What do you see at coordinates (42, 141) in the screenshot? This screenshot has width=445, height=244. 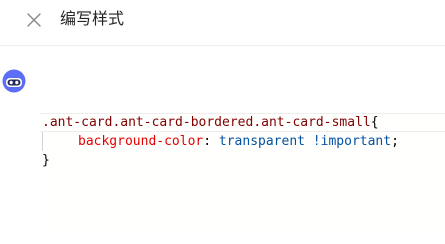 I see `indent-guide` at bounding box center [42, 141].